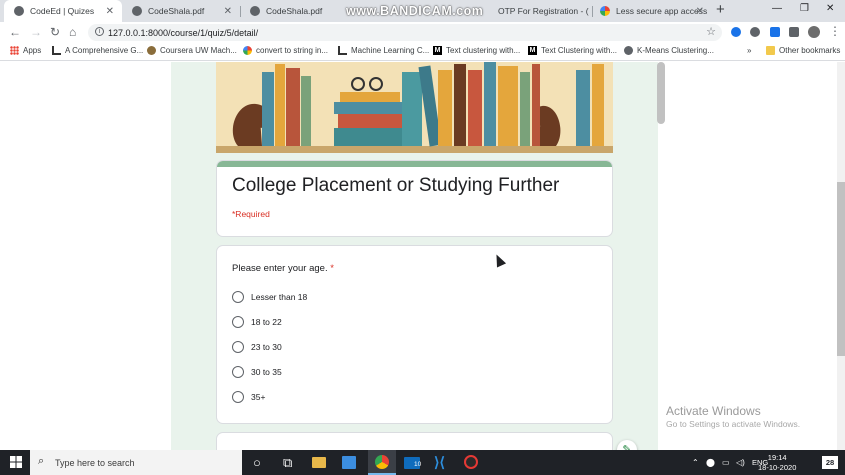 This screenshot has height=475, width=845. What do you see at coordinates (36, 32) in the screenshot?
I see `forward-icon: →` at bounding box center [36, 32].